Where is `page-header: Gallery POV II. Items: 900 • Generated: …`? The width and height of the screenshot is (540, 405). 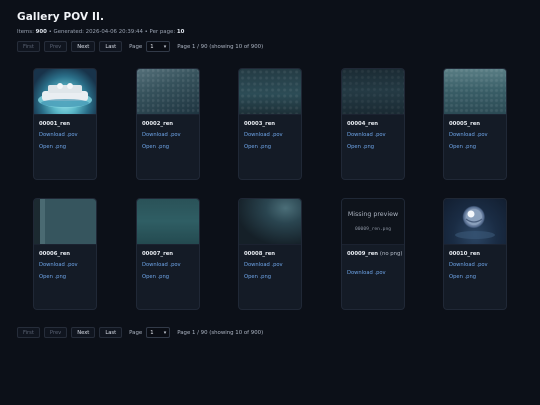
page-header: Gallery POV II. Items: 900 • Generated: … is located at coordinates (100, 23).